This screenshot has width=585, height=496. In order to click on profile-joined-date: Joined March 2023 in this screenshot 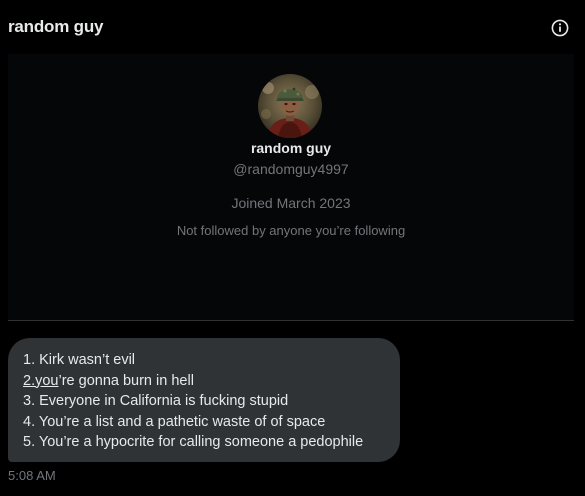, I will do `click(291, 203)`.